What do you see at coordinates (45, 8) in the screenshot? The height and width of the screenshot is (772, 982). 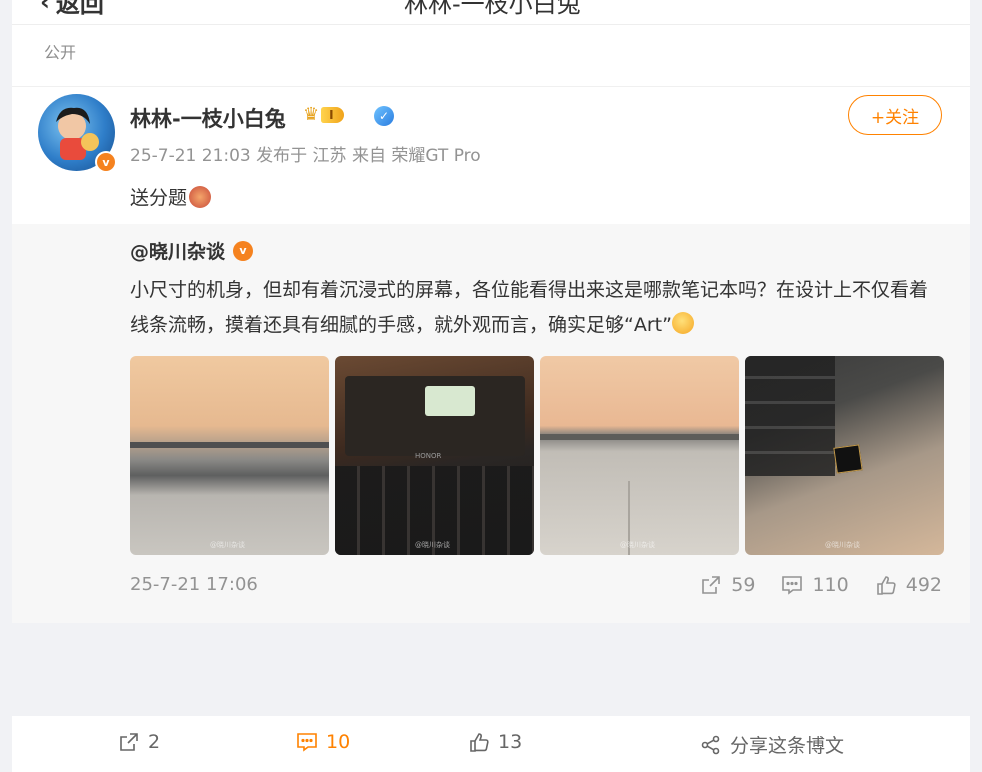 I see `chevron-left-icon: ‹` at bounding box center [45, 8].